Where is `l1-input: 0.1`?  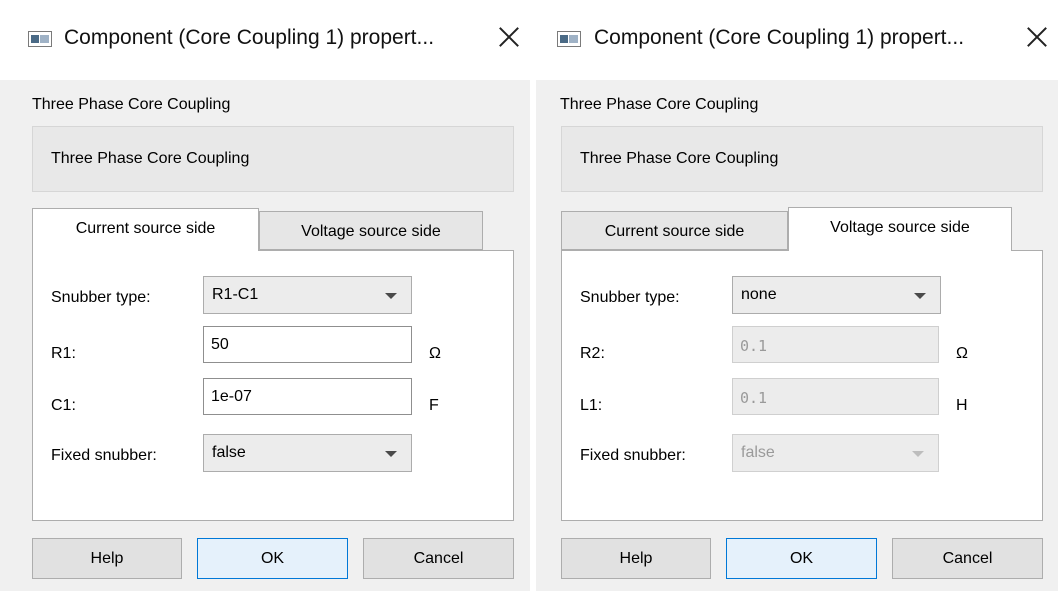
l1-input: 0.1 is located at coordinates (835, 396).